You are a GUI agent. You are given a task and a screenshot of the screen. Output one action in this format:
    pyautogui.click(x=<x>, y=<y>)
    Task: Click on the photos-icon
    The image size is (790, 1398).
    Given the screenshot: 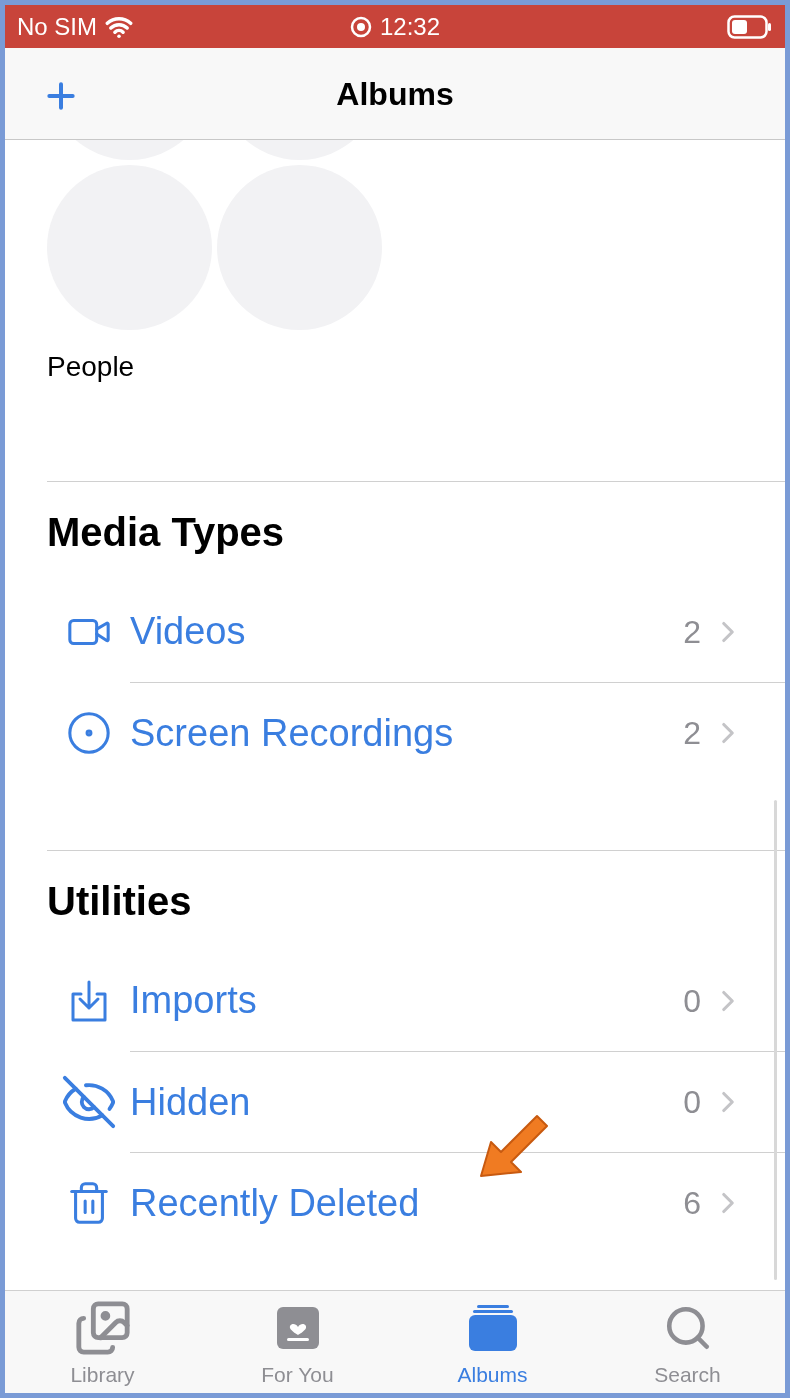 What is the action you would take?
    pyautogui.click(x=102, y=1328)
    